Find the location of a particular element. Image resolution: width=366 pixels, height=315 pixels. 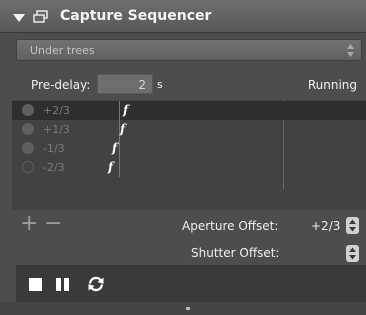

sequence-row: +2/3 f is located at coordinates (189, 110).